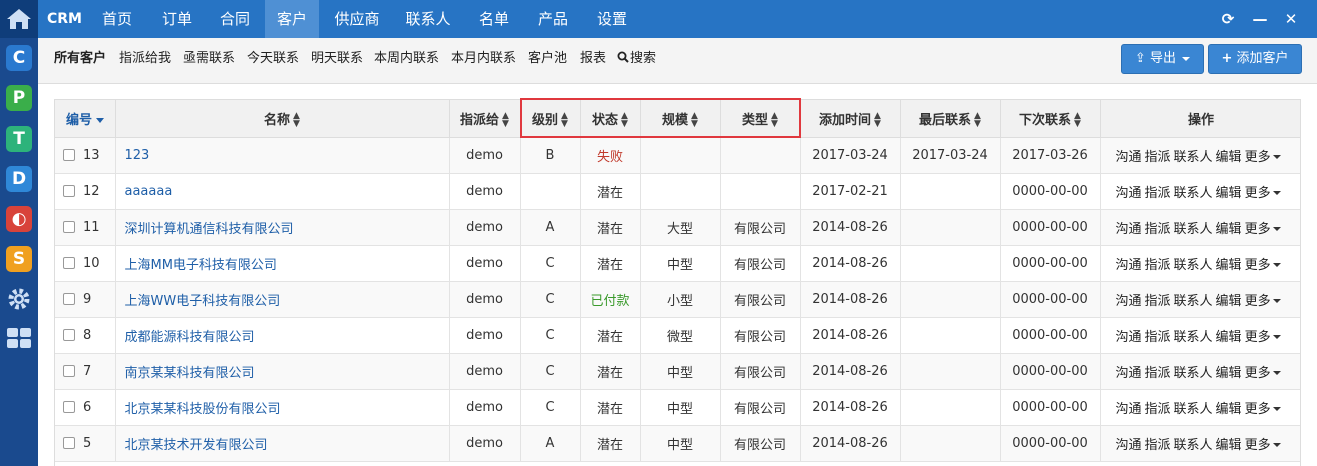 The width and height of the screenshot is (1317, 466). What do you see at coordinates (1050, 119) in the screenshot?
I see `header-next-contact: 下次联系 ▲ ▼` at bounding box center [1050, 119].